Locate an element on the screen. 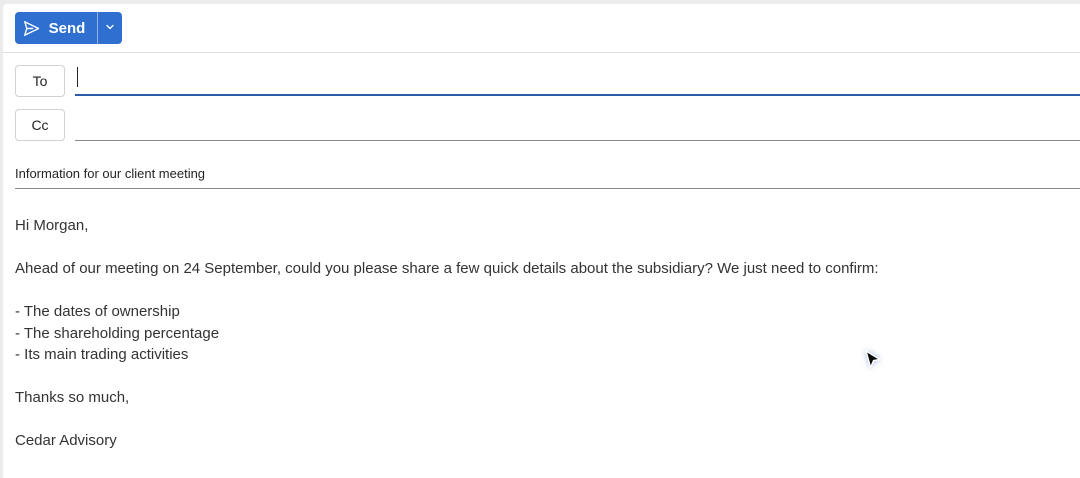 This screenshot has width=1080, height=478. send-options-button is located at coordinates (110, 28).